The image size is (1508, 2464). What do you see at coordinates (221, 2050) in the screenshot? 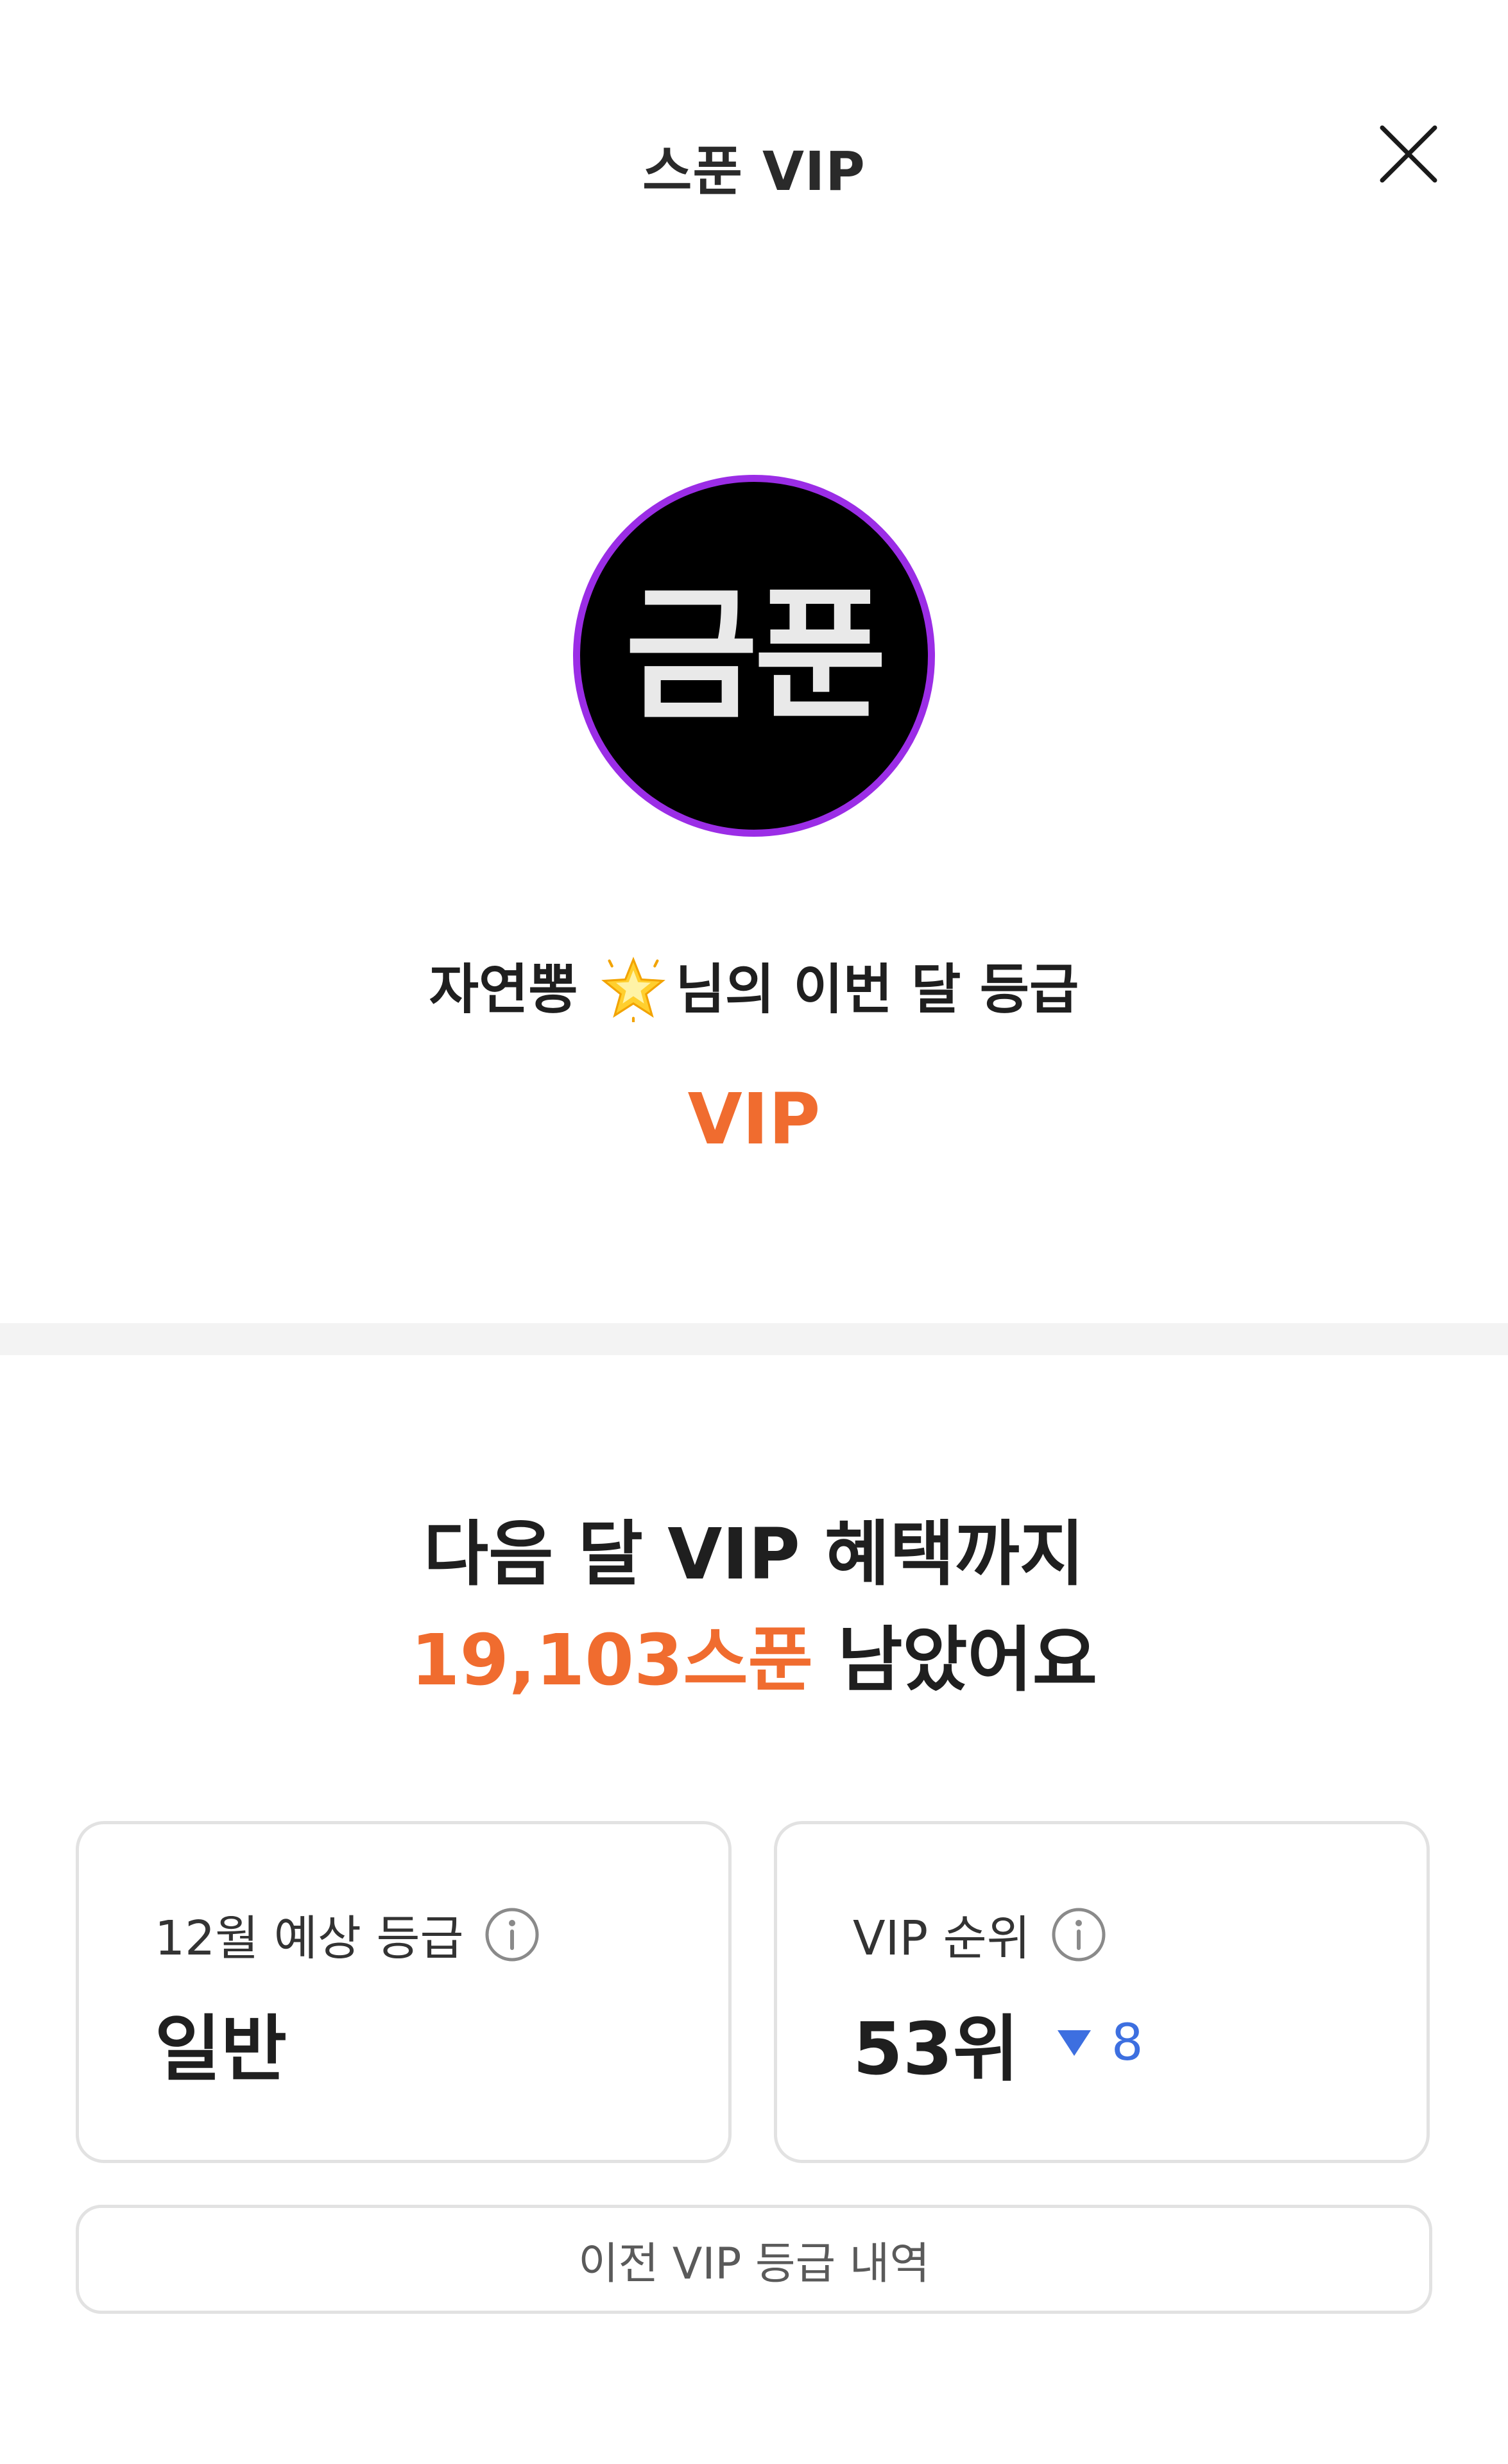
I see `expected-grade-value: 일반` at bounding box center [221, 2050].